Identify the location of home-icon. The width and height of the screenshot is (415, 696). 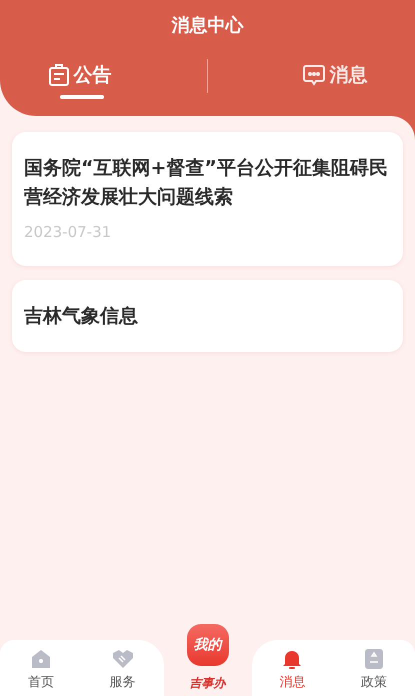
(41, 659).